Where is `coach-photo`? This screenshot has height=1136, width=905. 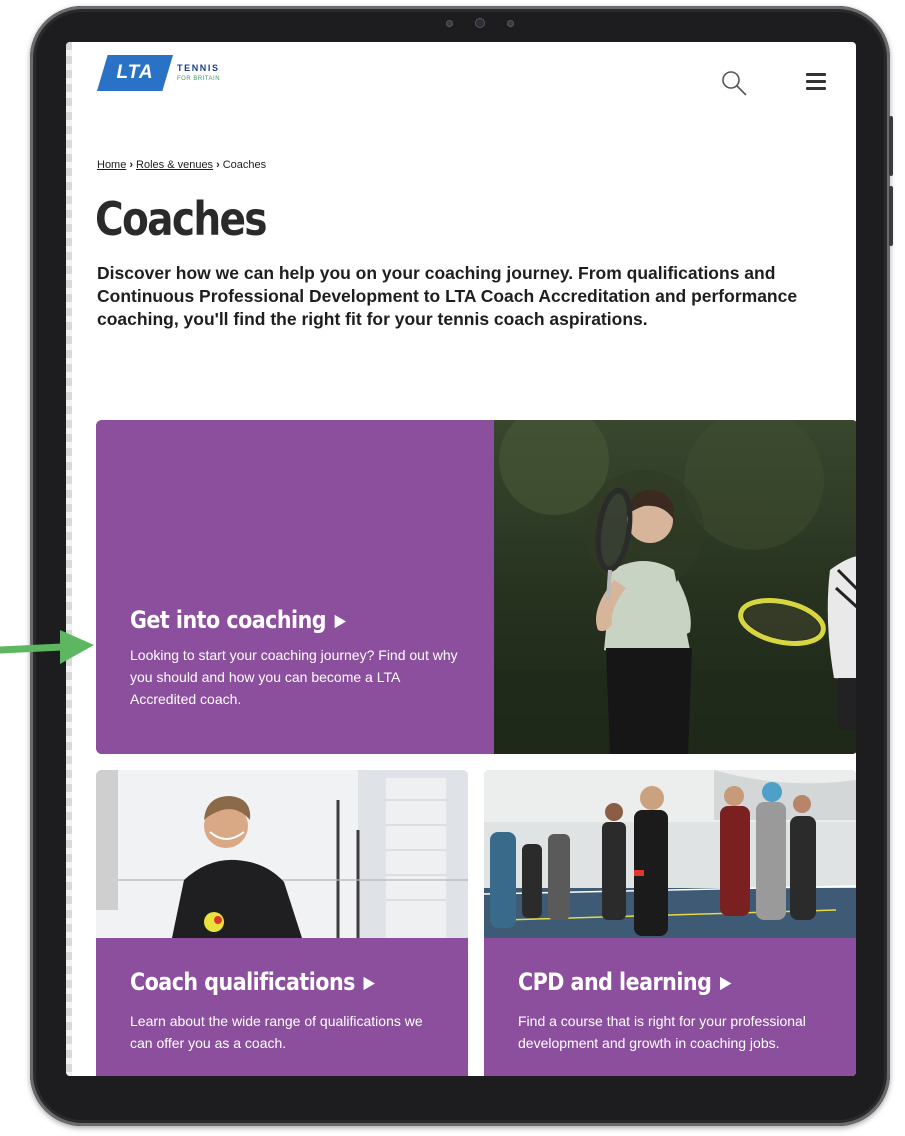 coach-photo is located at coordinates (675, 587).